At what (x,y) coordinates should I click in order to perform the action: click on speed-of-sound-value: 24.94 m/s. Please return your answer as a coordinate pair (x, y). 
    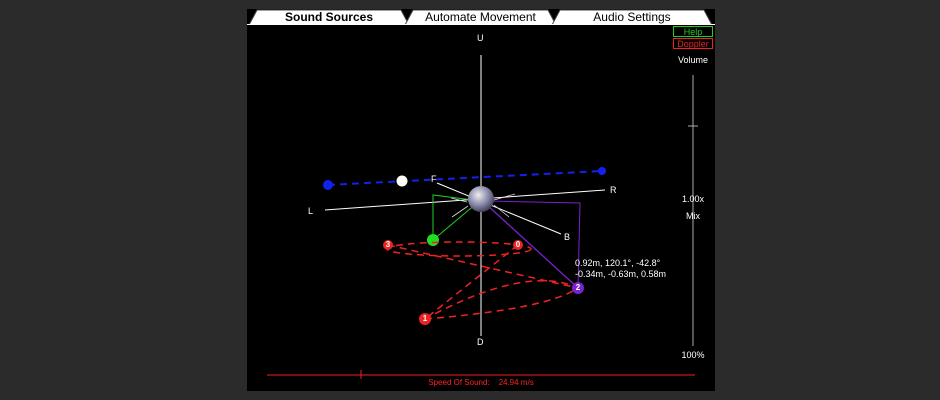
    Looking at the image, I should click on (516, 382).